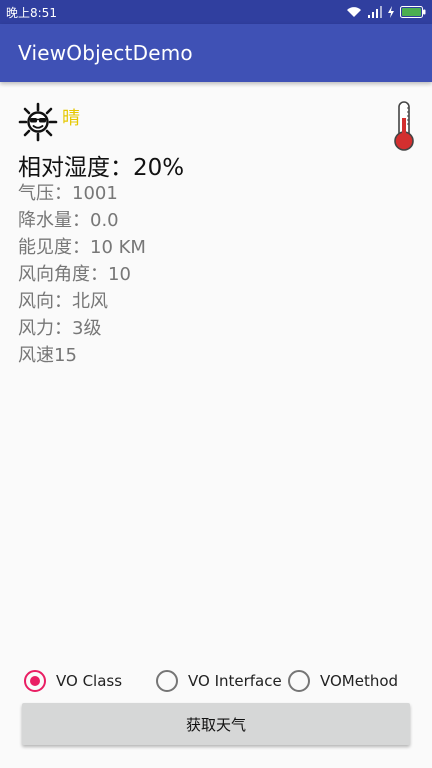 The height and width of the screenshot is (768, 432). Describe the element at coordinates (359, 681) in the screenshot. I see `radio-vo-method-label: VOMethod` at that location.